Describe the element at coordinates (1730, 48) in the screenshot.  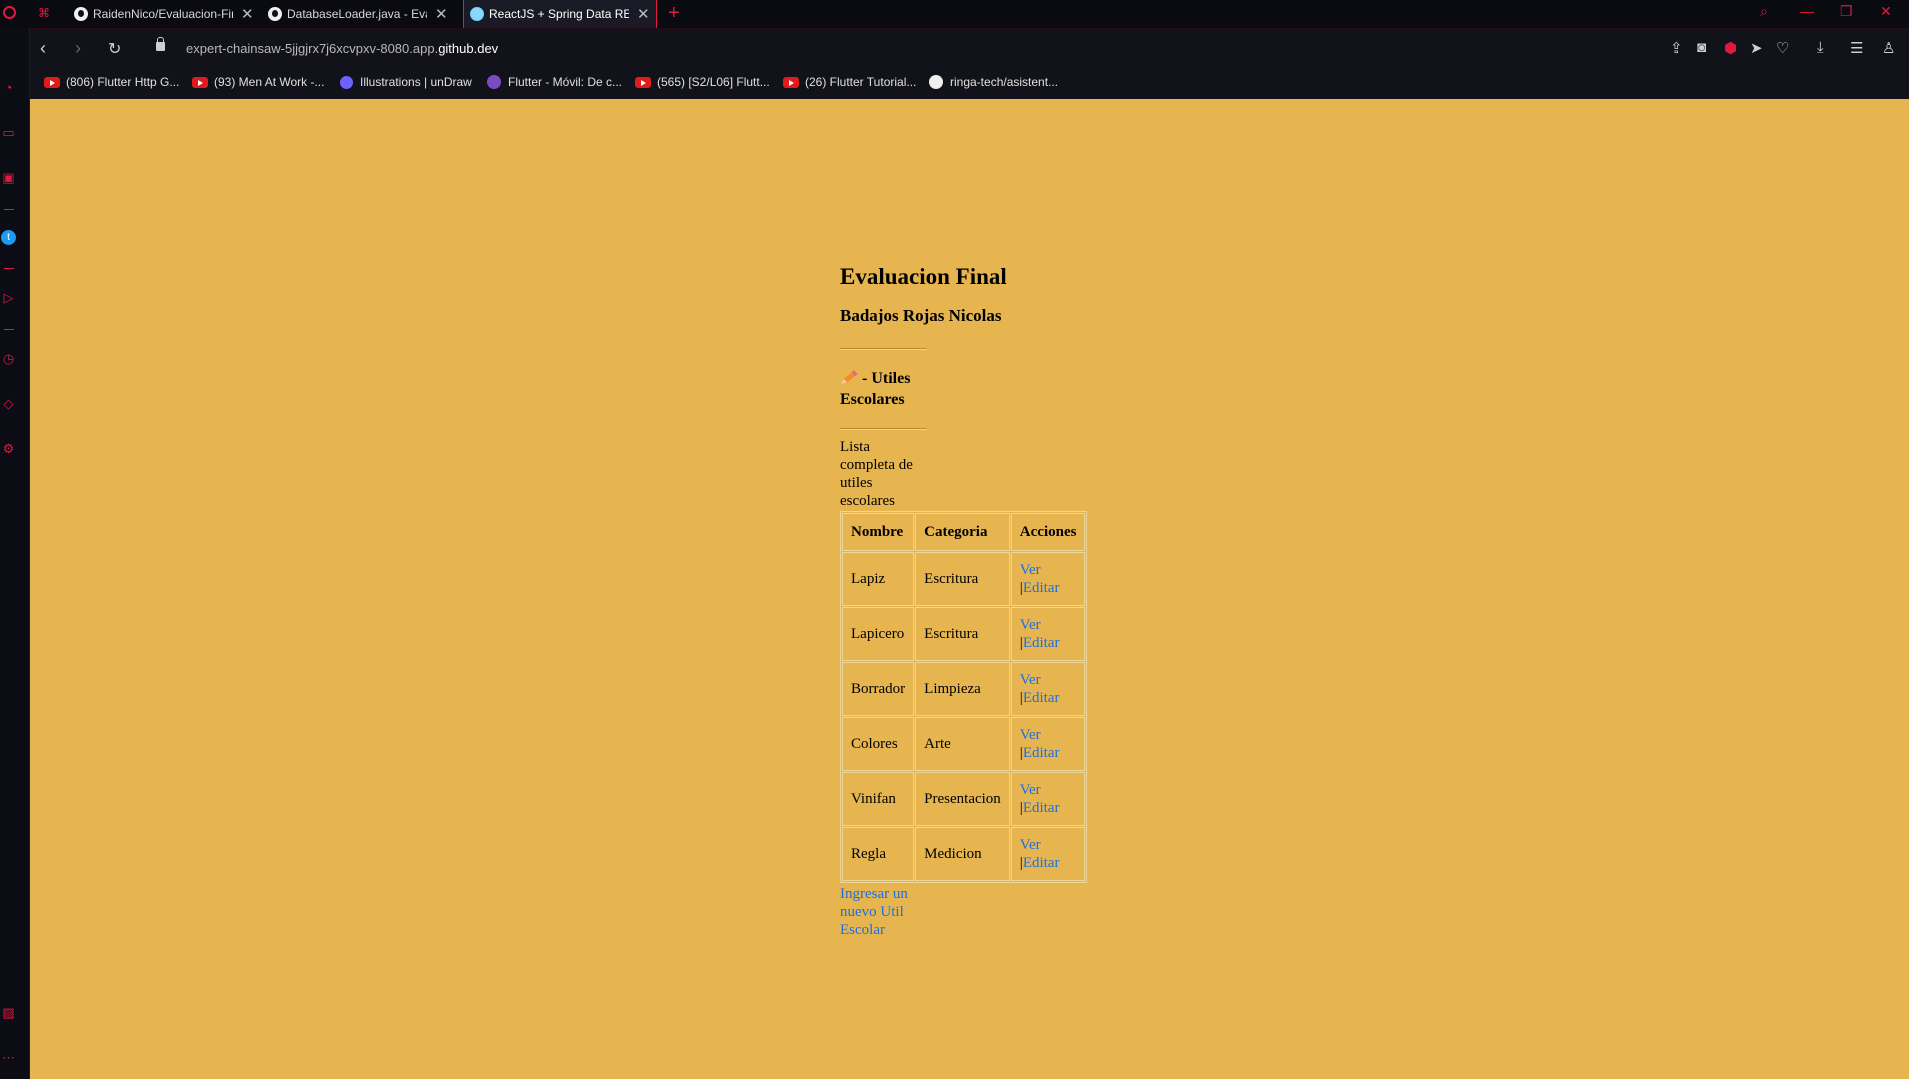
I see `adblock-shield-icon: ⬢` at that location.